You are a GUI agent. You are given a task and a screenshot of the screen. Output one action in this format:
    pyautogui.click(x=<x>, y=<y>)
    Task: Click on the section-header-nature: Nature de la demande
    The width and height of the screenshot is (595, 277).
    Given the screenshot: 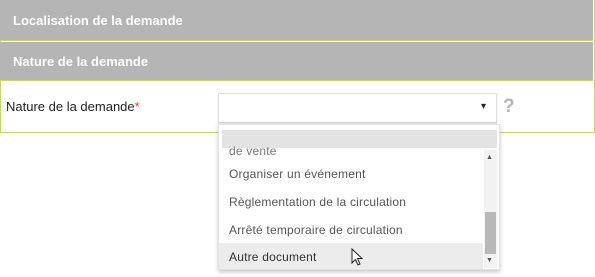 What is the action you would take?
    pyautogui.click(x=296, y=61)
    